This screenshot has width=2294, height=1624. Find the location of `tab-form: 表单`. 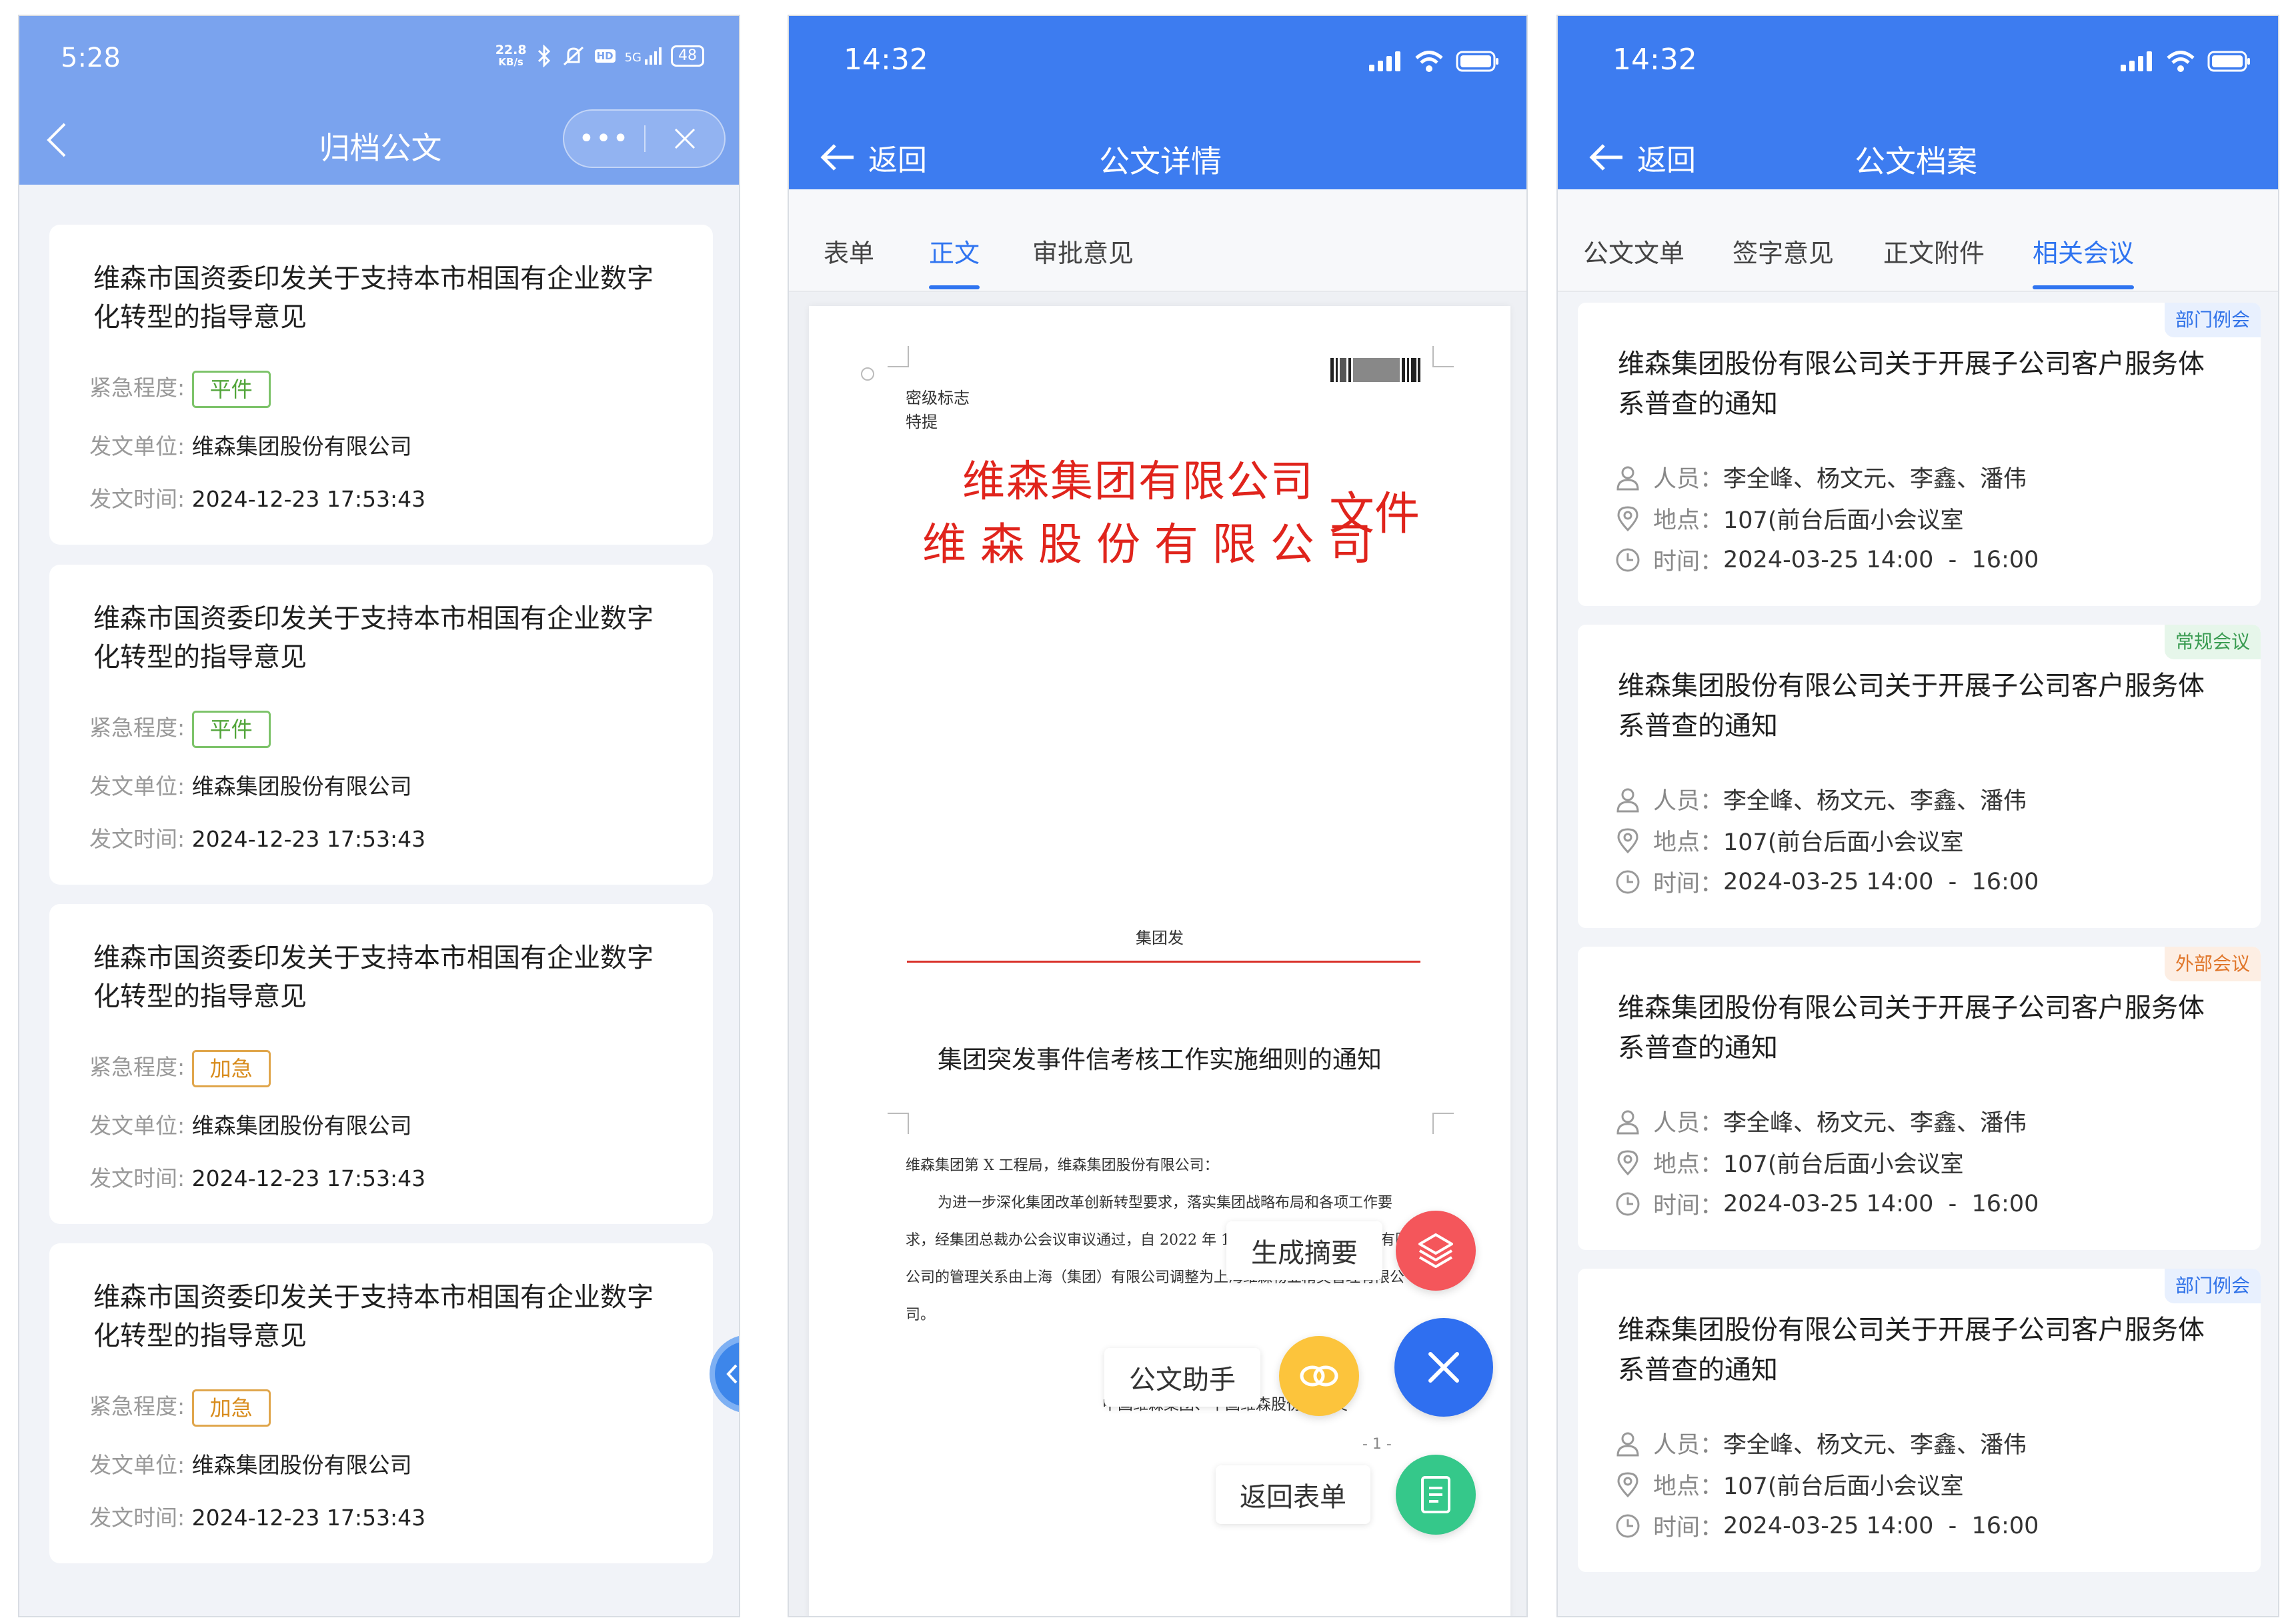

tab-form: 表单 is located at coordinates (849, 251).